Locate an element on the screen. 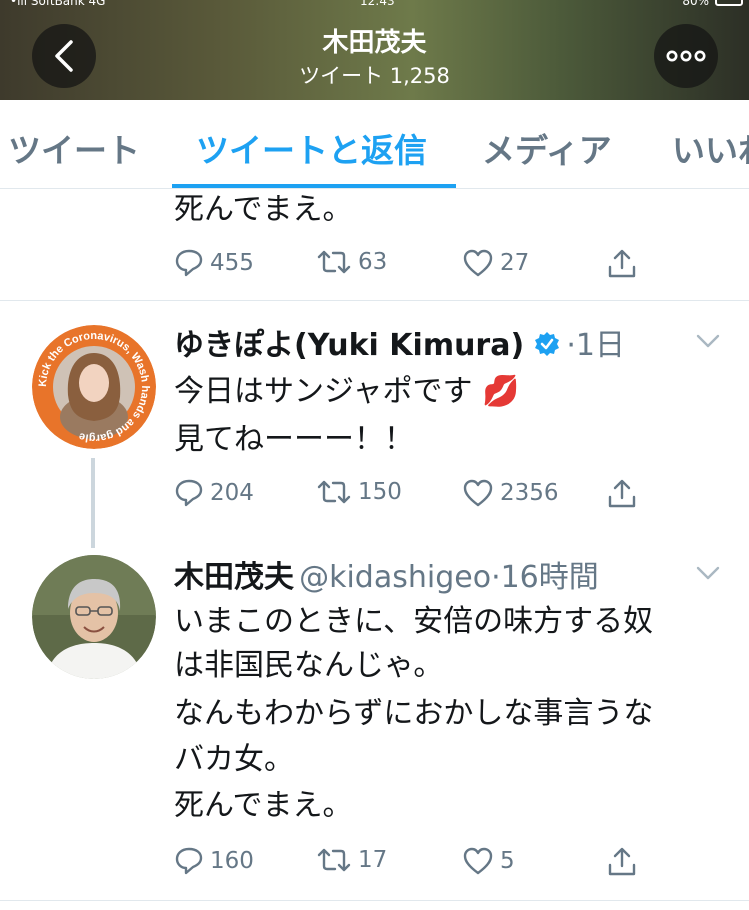 This screenshot has width=749, height=910. tab-tweets: ツイート is located at coordinates (74, 148).